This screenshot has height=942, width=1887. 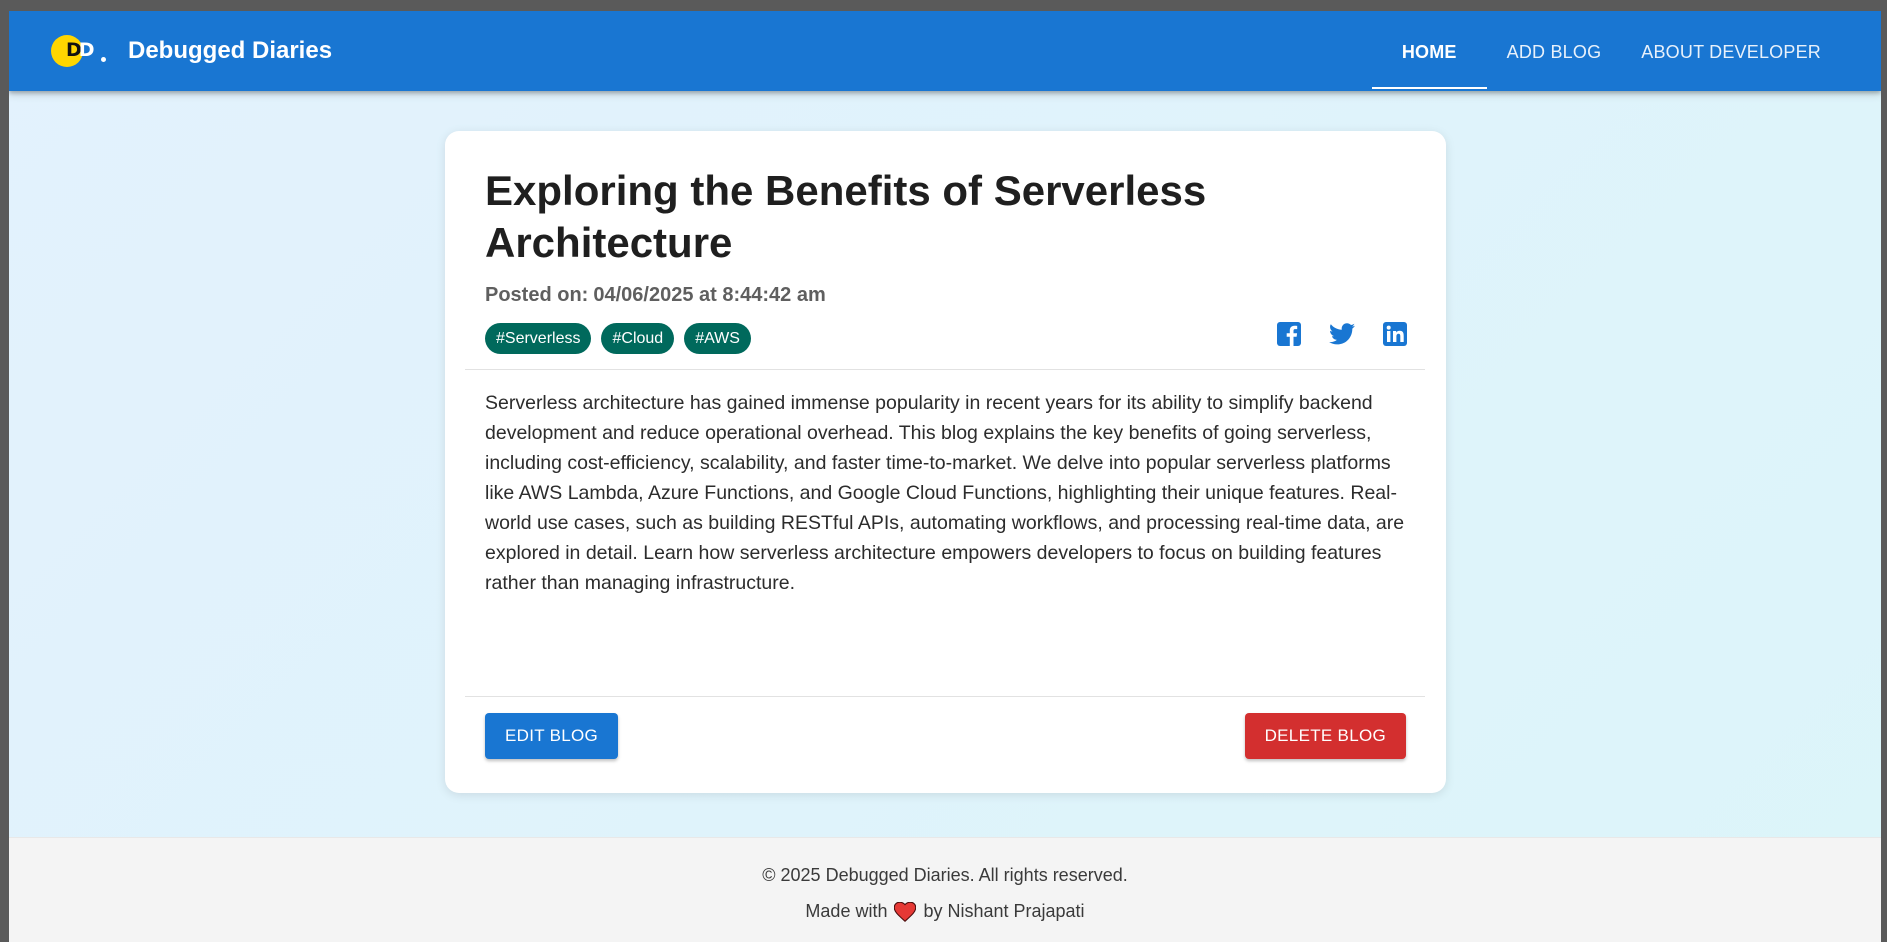 What do you see at coordinates (552, 736) in the screenshot?
I see `edit-blog-button: EDIT BLOG` at bounding box center [552, 736].